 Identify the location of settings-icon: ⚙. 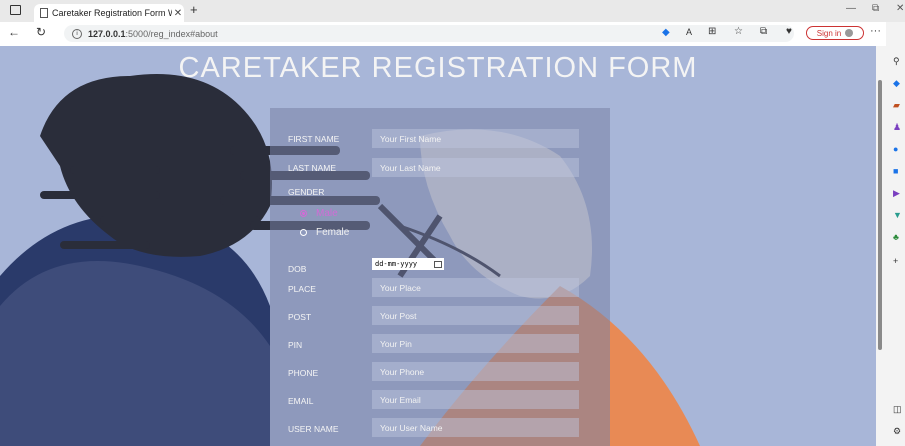
(897, 431).